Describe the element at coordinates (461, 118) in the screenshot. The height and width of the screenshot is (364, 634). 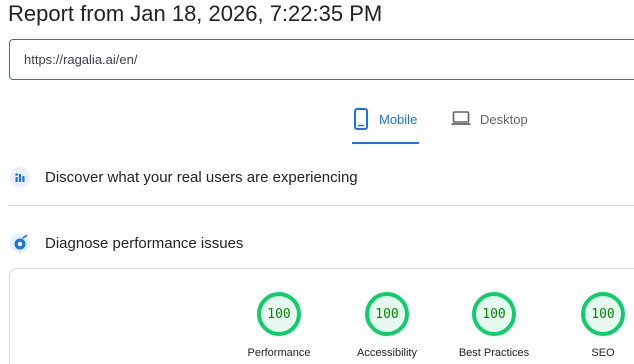
I see `laptop-icon` at that location.